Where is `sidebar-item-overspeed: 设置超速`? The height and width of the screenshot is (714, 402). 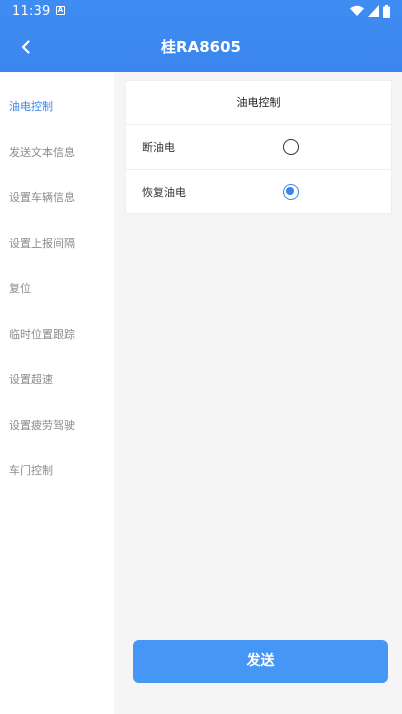 sidebar-item-overspeed: 设置超速 is located at coordinates (57, 379).